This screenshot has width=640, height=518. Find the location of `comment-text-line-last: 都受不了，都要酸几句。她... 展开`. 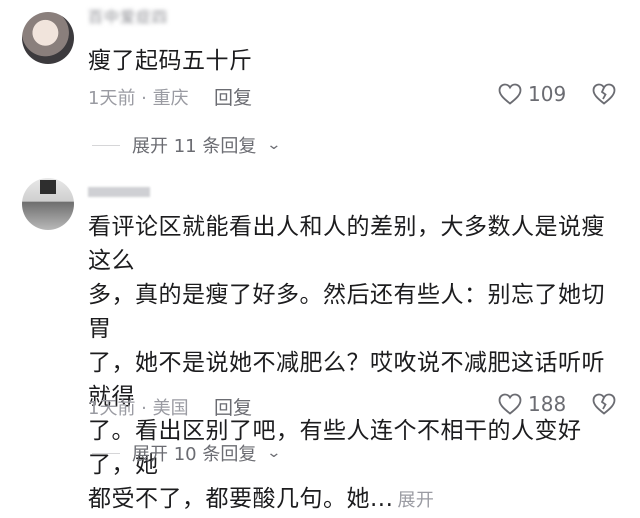

comment-text-line-last: 都受不了，都要酸几句。她... 展开 is located at coordinates (348, 500).